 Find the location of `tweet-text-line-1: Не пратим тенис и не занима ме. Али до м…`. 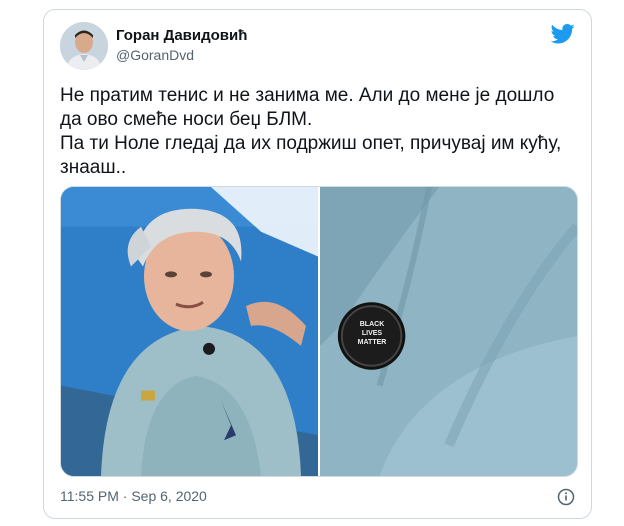

tweet-text-line-1: Не пратим тенис и не занима ме. Али до м… is located at coordinates (307, 107).